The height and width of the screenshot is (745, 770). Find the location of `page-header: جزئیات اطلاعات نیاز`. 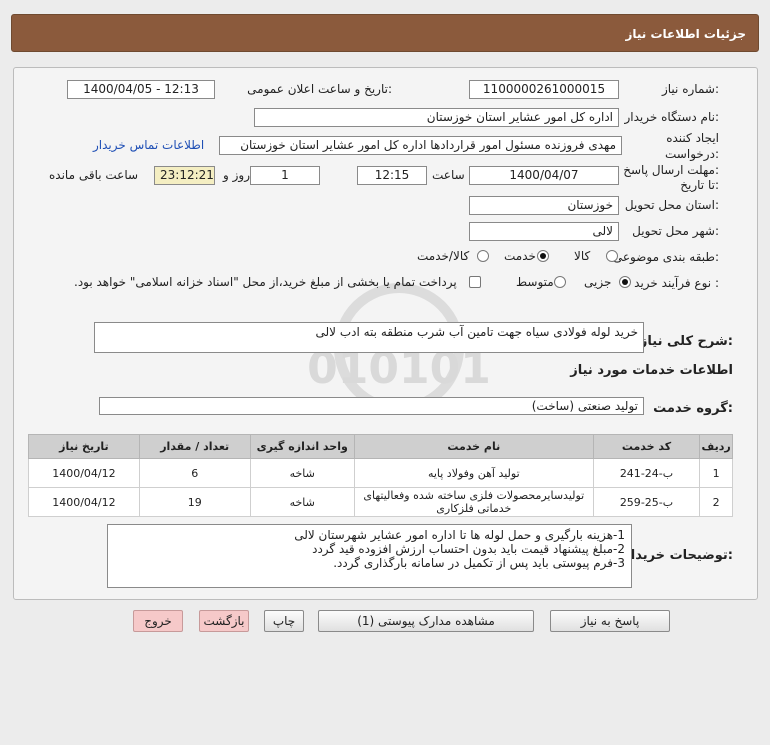

page-header: جزئیات اطلاعات نیاز is located at coordinates (385, 33).